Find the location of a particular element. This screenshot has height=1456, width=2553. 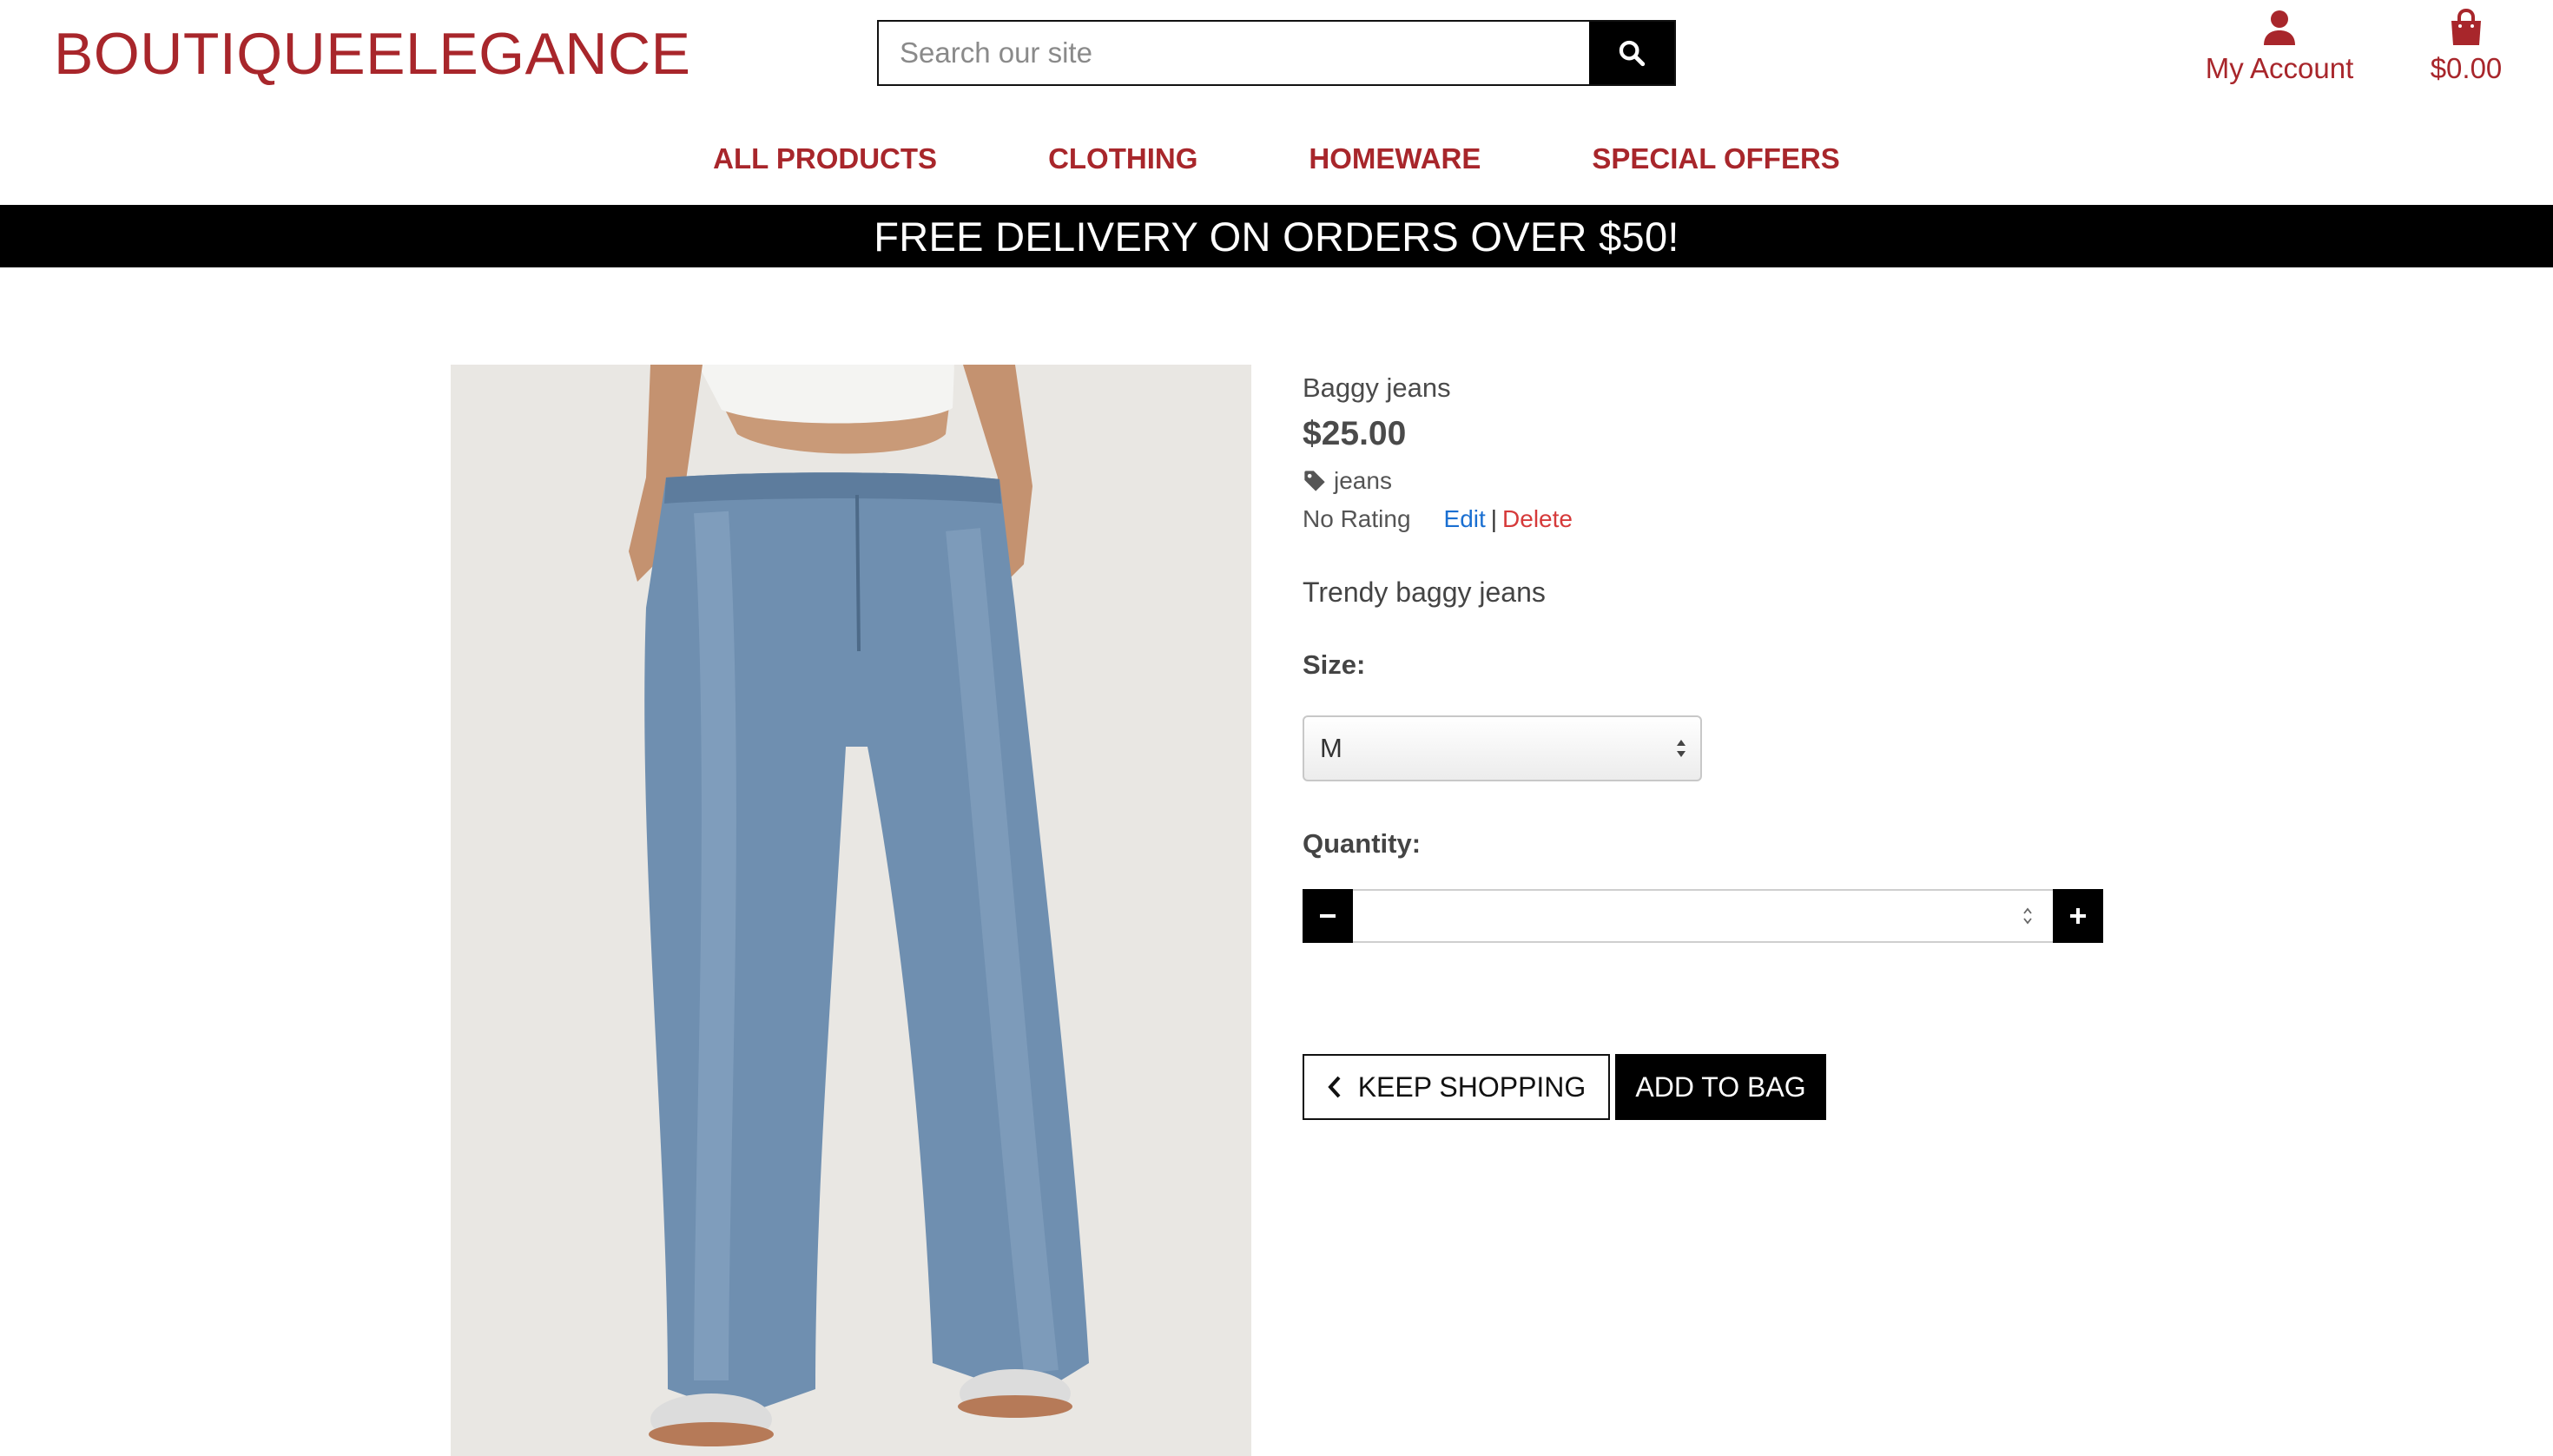

product-price: $25.00 is located at coordinates (1355, 433).